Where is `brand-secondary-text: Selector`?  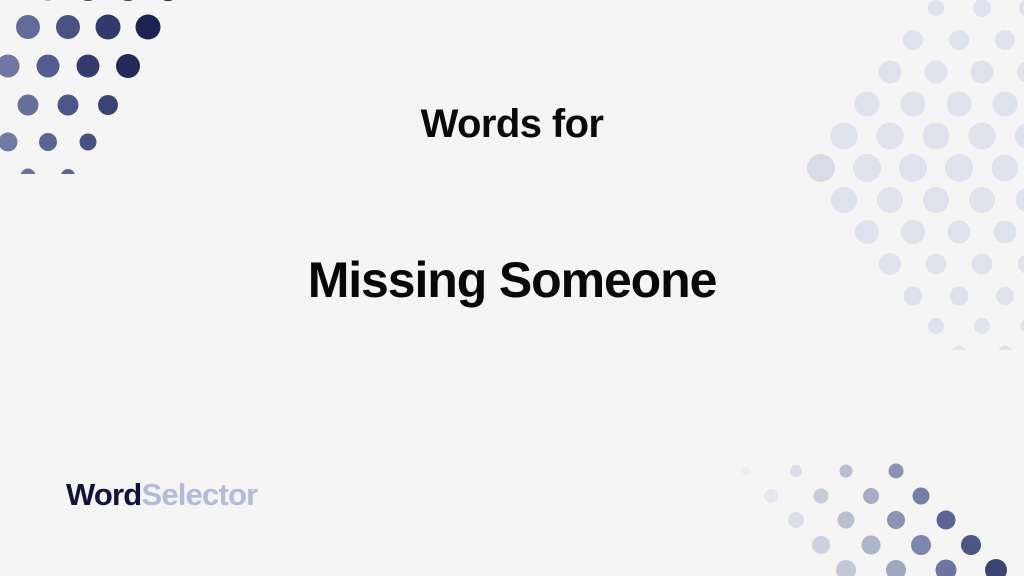
brand-secondary-text: Selector is located at coordinates (199, 494).